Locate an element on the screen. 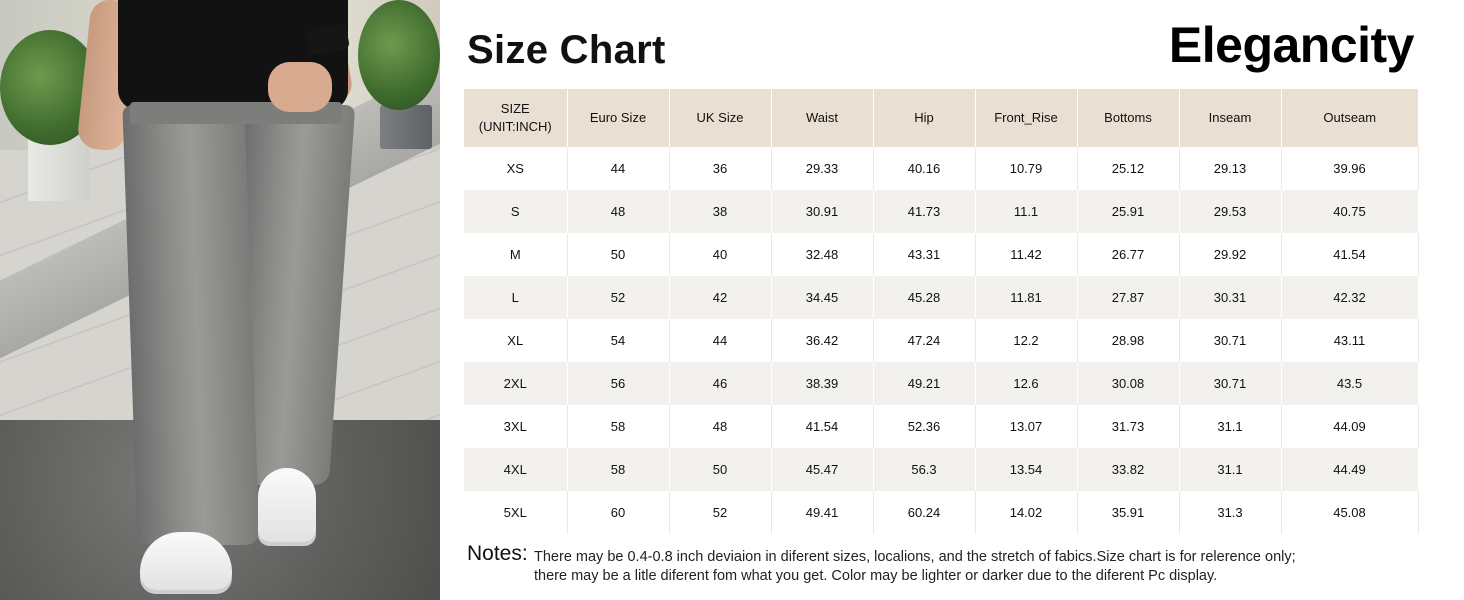 The height and width of the screenshot is (600, 1464). table-cell: 13.07 is located at coordinates (1026, 426).